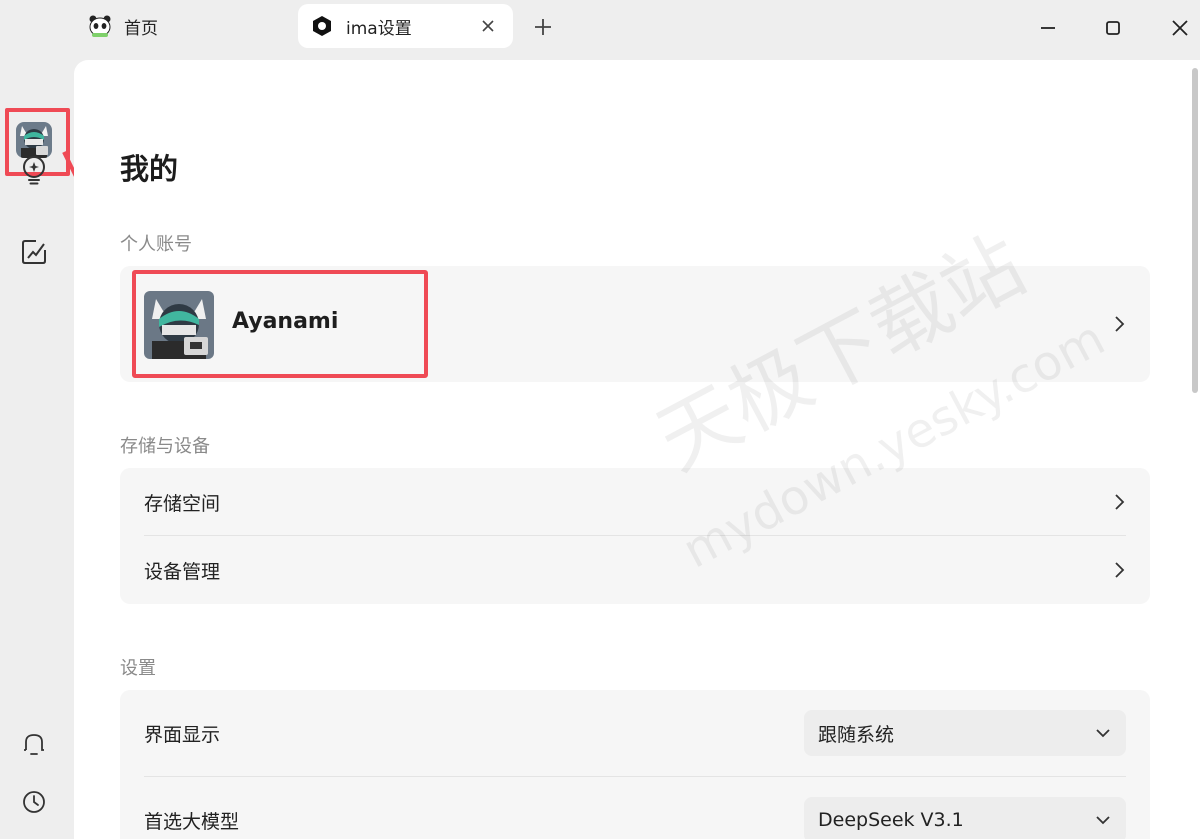 Image resolution: width=1200 pixels, height=839 pixels. I want to click on new-tab-icon, so click(543, 27).